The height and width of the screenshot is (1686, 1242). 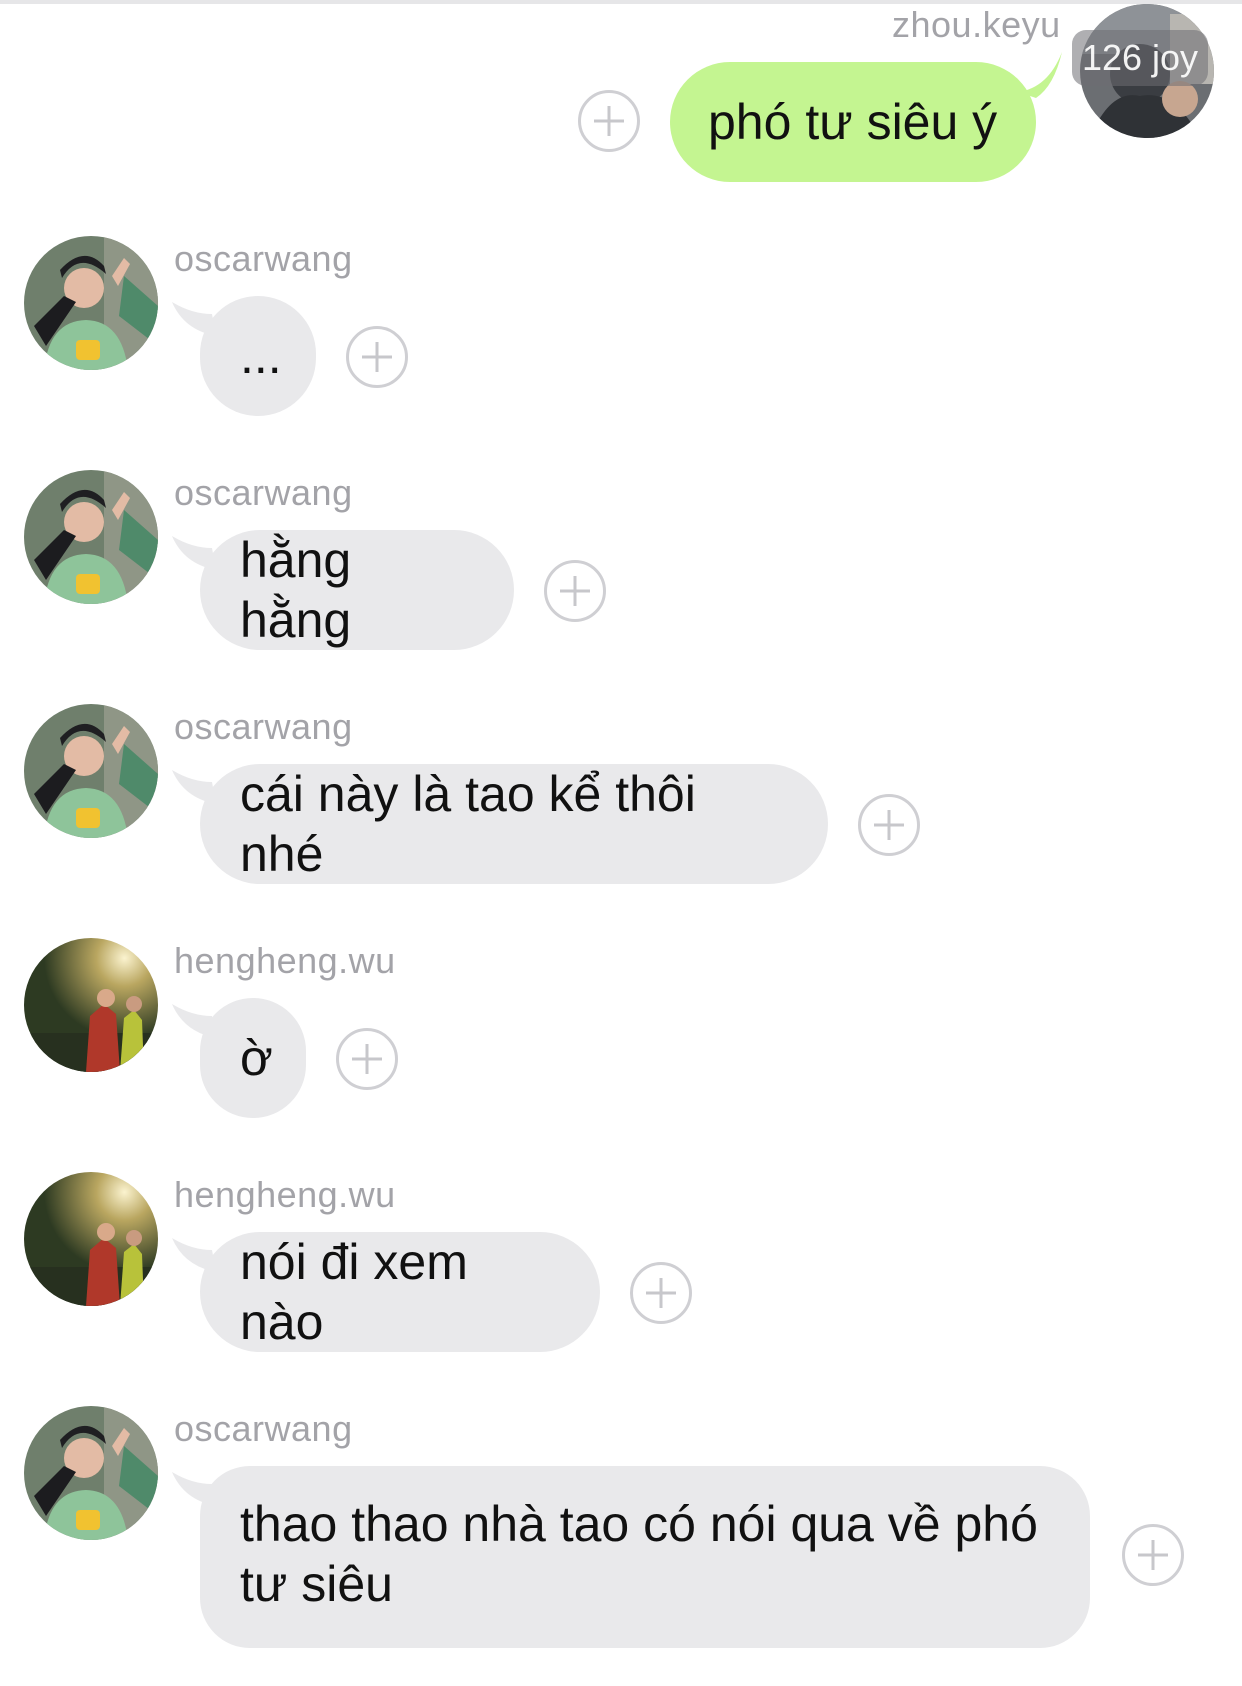 What do you see at coordinates (361, 1292) in the screenshot?
I see `message-text: nói đi xem nào` at bounding box center [361, 1292].